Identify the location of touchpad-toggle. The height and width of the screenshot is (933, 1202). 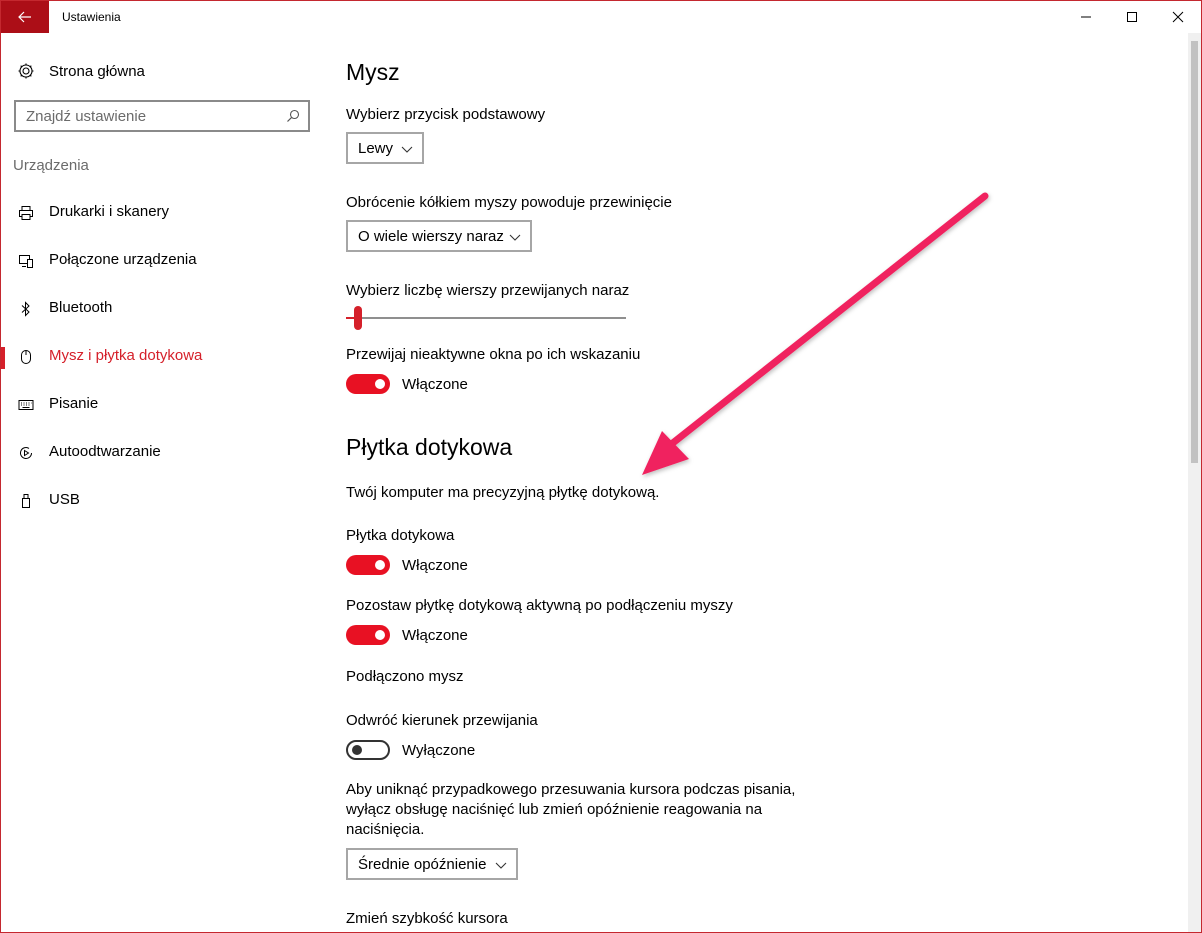
(368, 565).